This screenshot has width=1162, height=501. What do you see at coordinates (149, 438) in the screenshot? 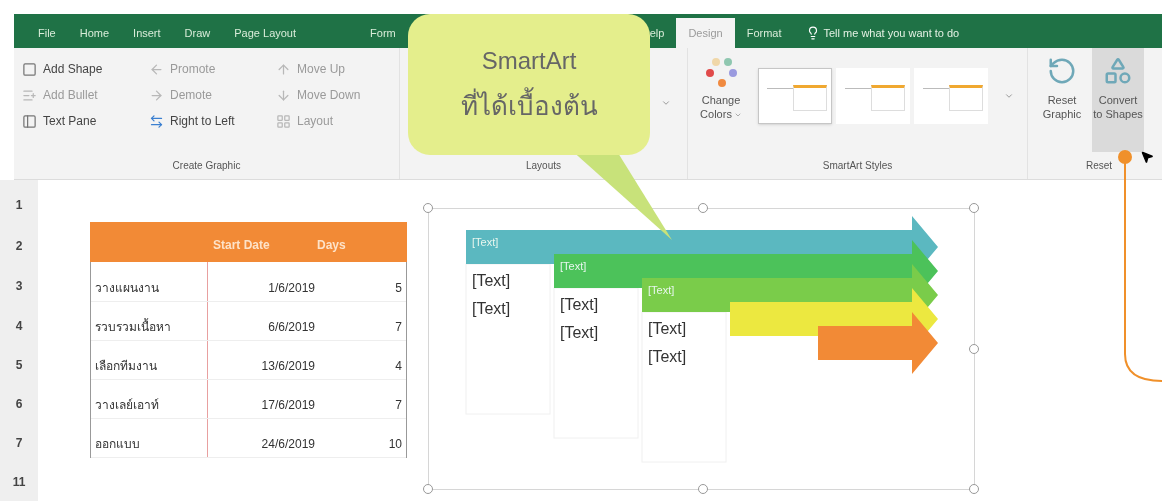
I see `table-cell: ออกแบบ` at bounding box center [149, 438].